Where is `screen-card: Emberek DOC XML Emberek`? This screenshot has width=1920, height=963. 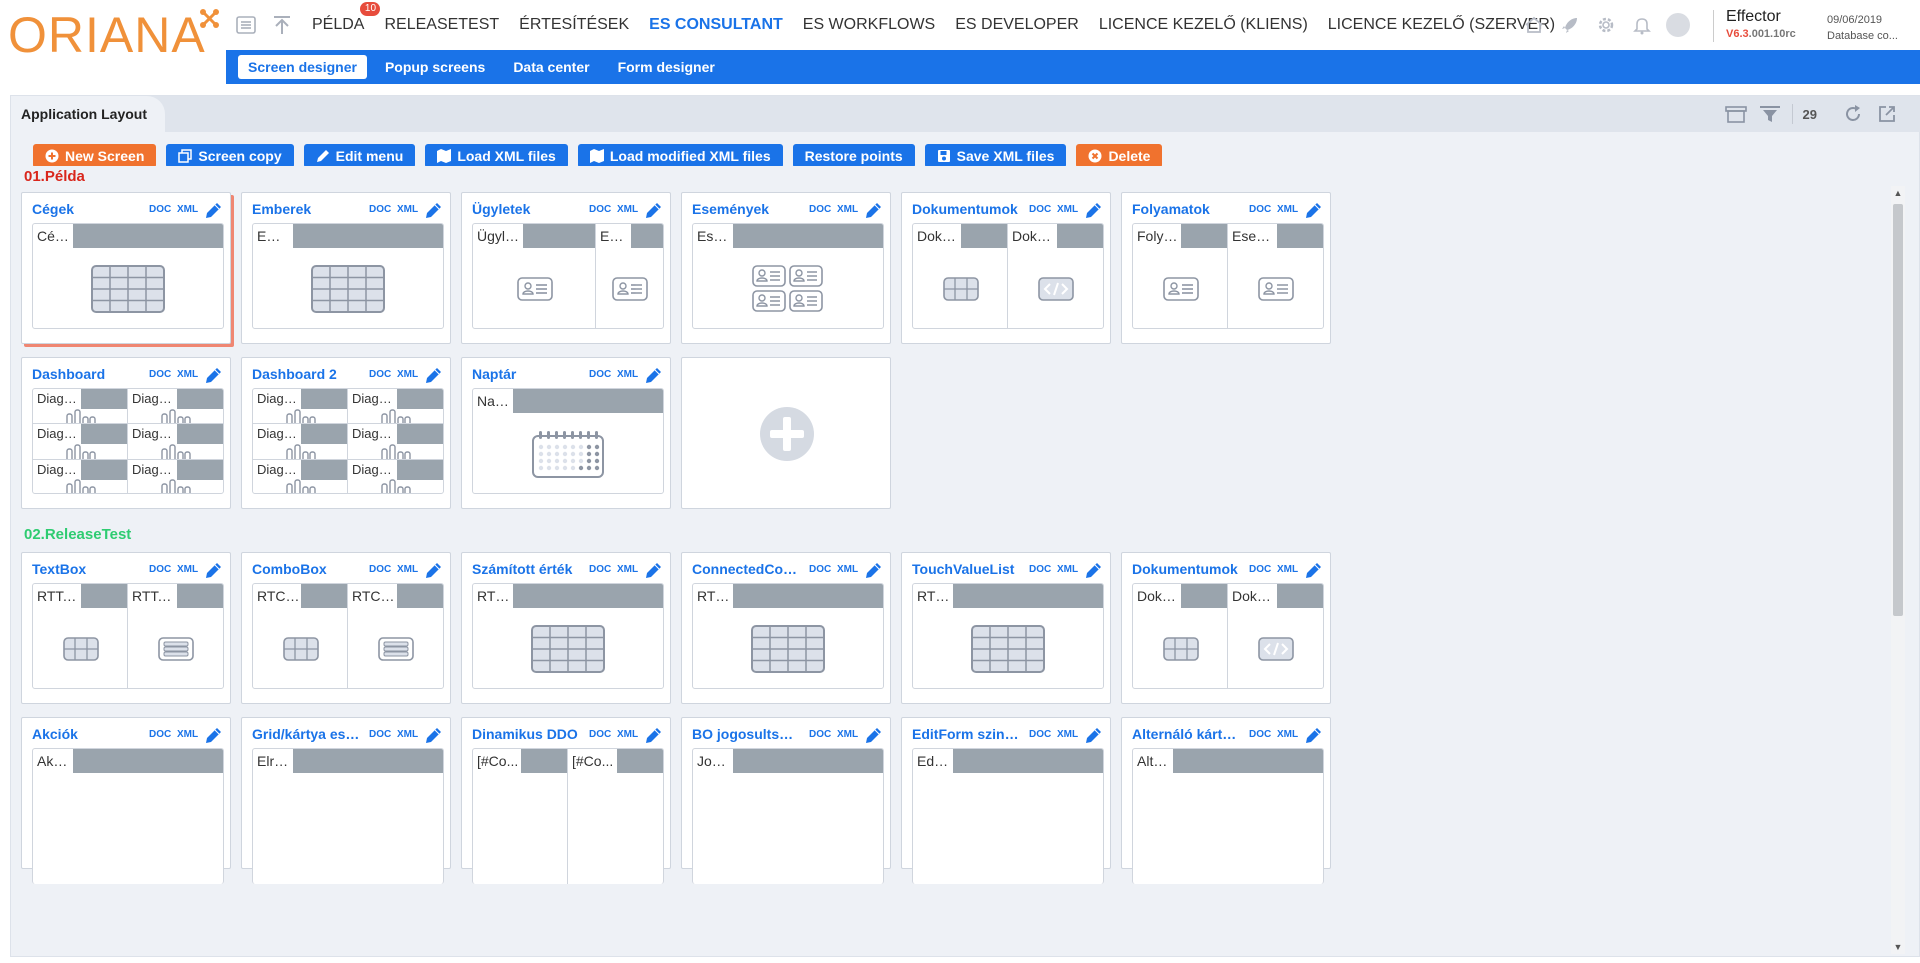 screen-card: Emberek DOC XML Emberek is located at coordinates (346, 268).